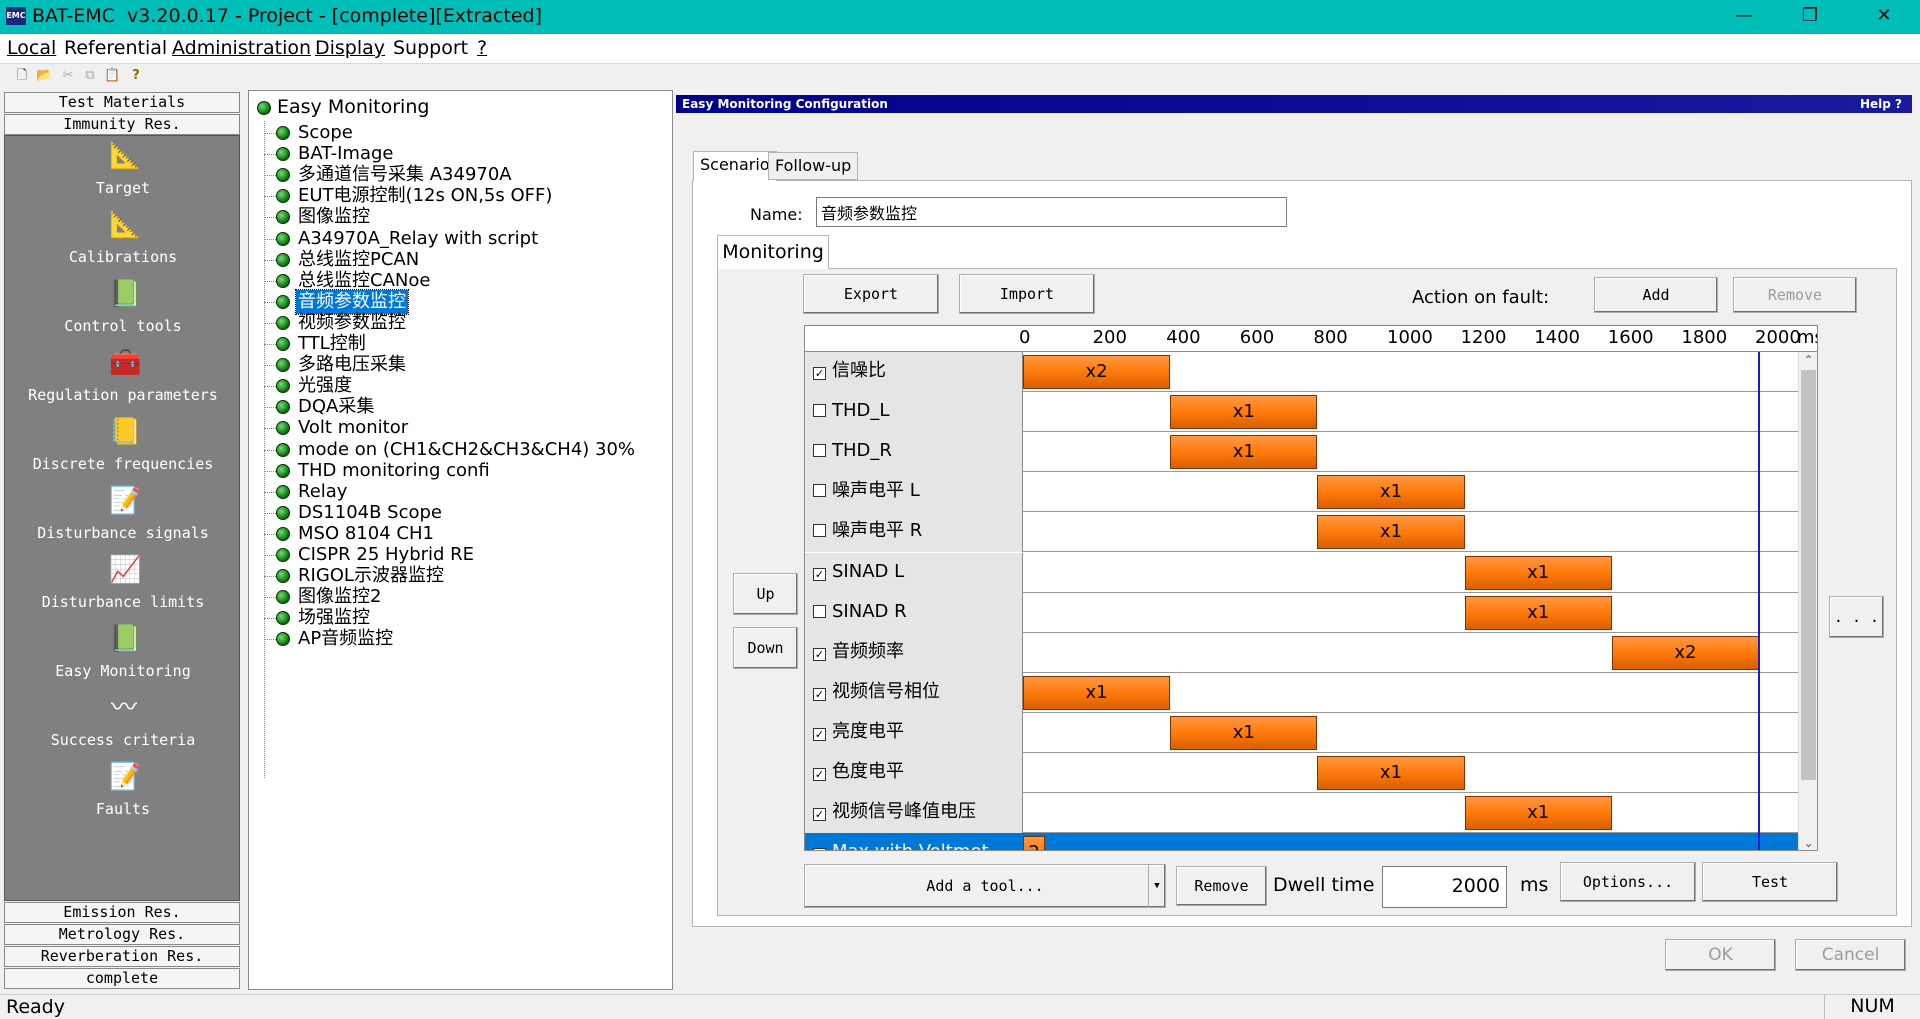 This screenshot has height=1019, width=1920. Describe the element at coordinates (123, 727) in the screenshot. I see `nav-item-success-criteria: 〰 Success criteria` at that location.